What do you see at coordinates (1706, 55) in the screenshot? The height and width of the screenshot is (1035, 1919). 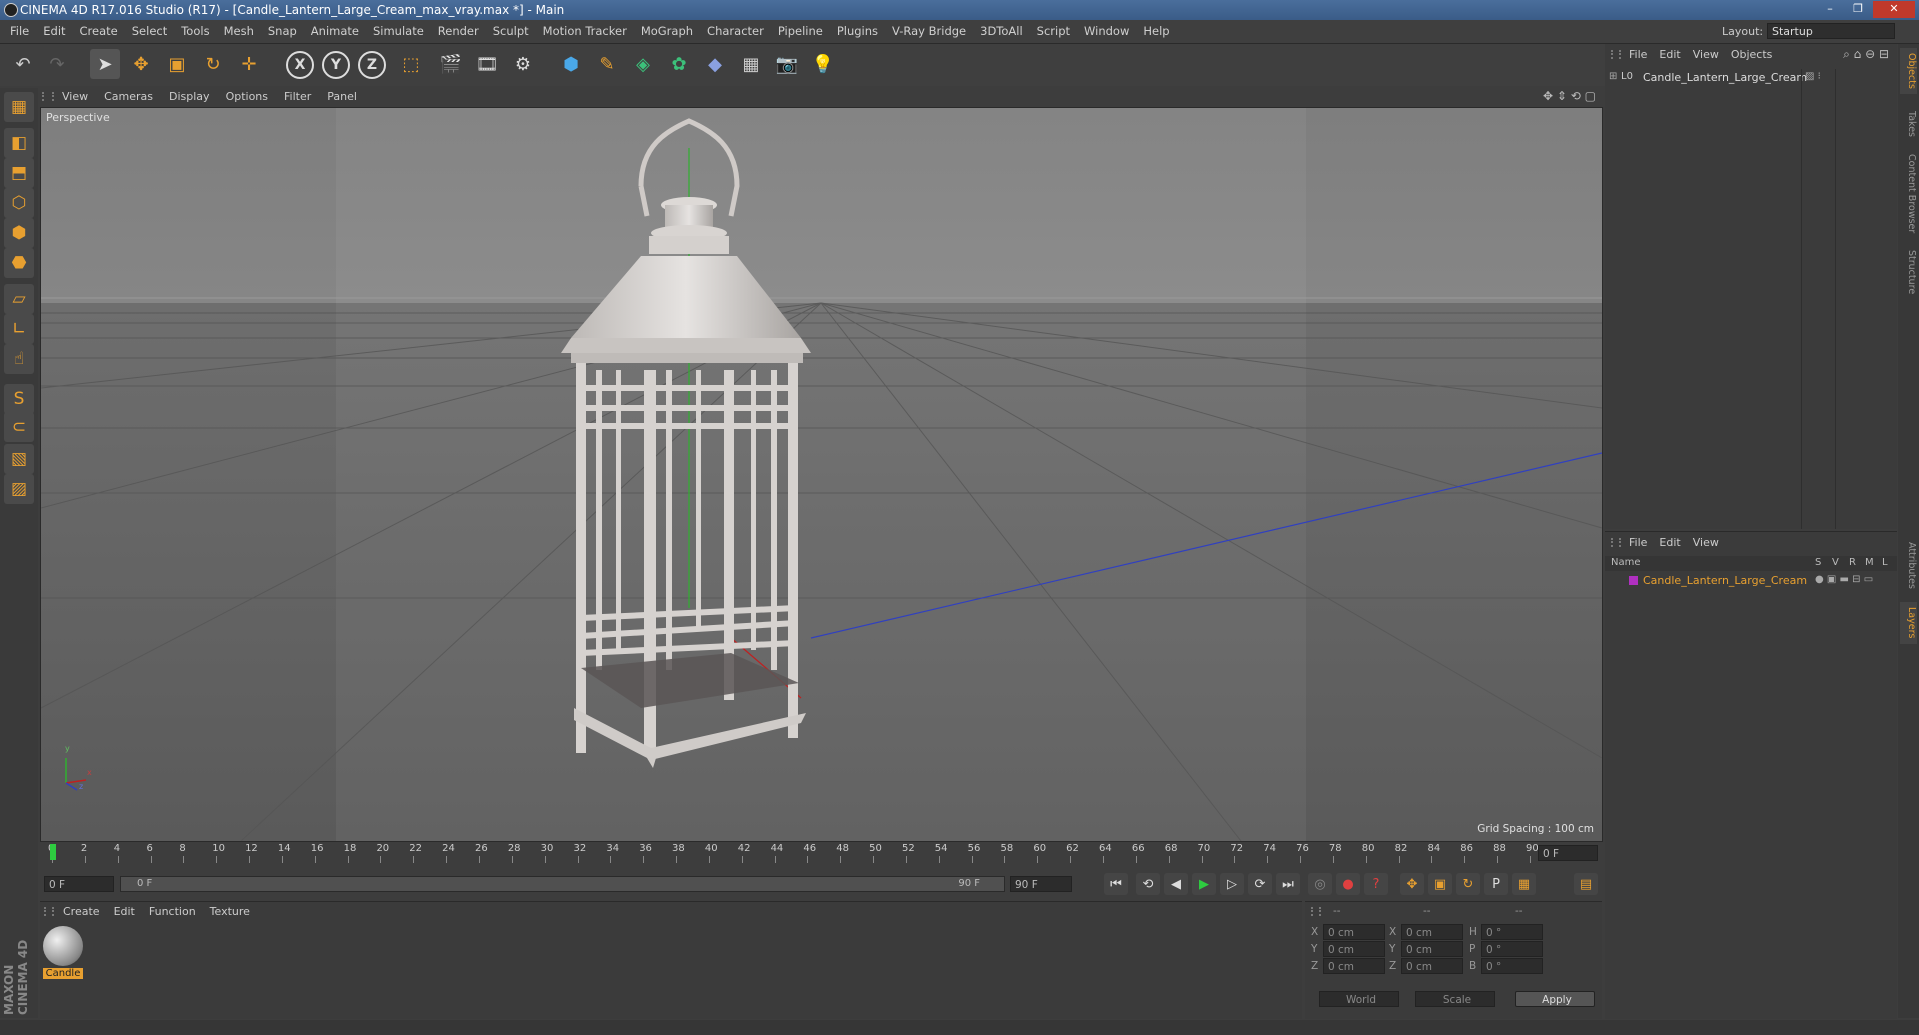 I see `object-menu-view: View` at bounding box center [1706, 55].